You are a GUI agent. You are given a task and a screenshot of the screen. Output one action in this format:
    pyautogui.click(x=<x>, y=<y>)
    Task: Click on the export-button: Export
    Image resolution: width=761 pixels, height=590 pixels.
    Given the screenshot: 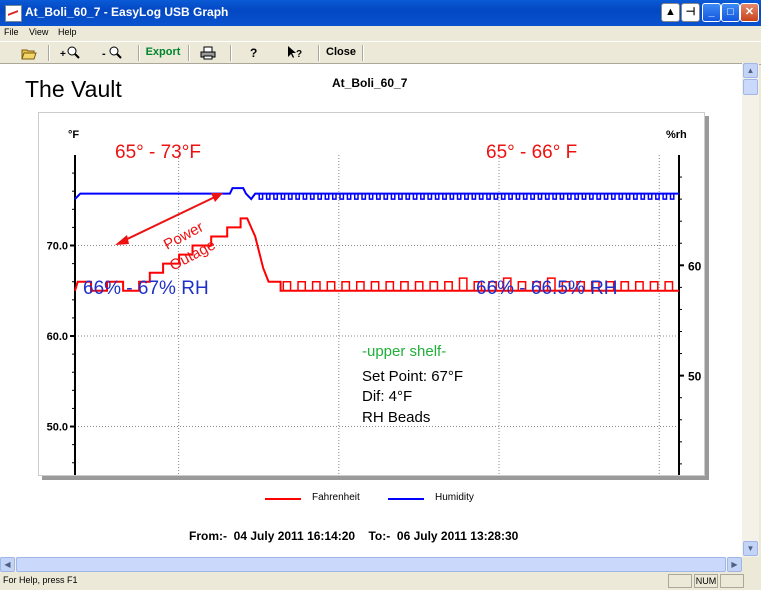 What is the action you would take?
    pyautogui.click(x=163, y=52)
    